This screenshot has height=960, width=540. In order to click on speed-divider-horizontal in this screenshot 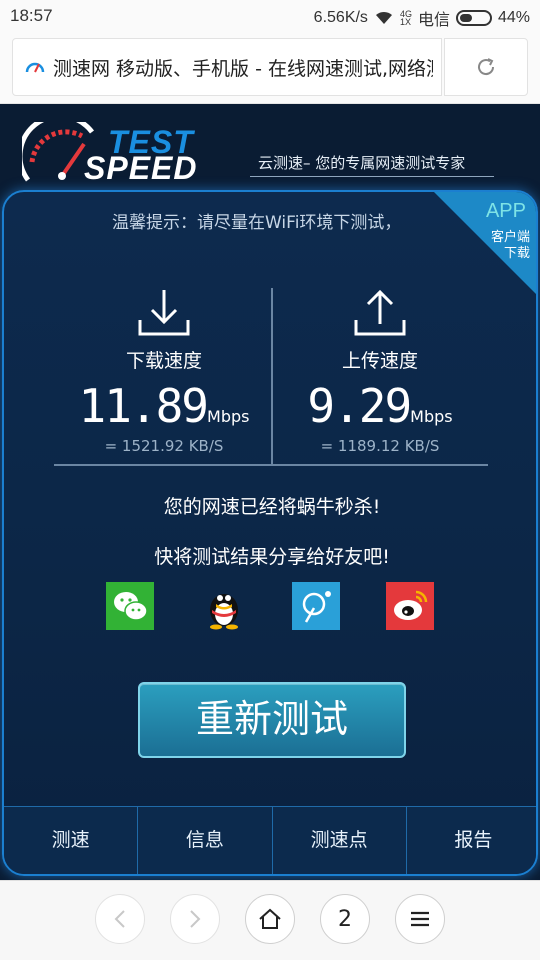, I will do `click(271, 465)`.